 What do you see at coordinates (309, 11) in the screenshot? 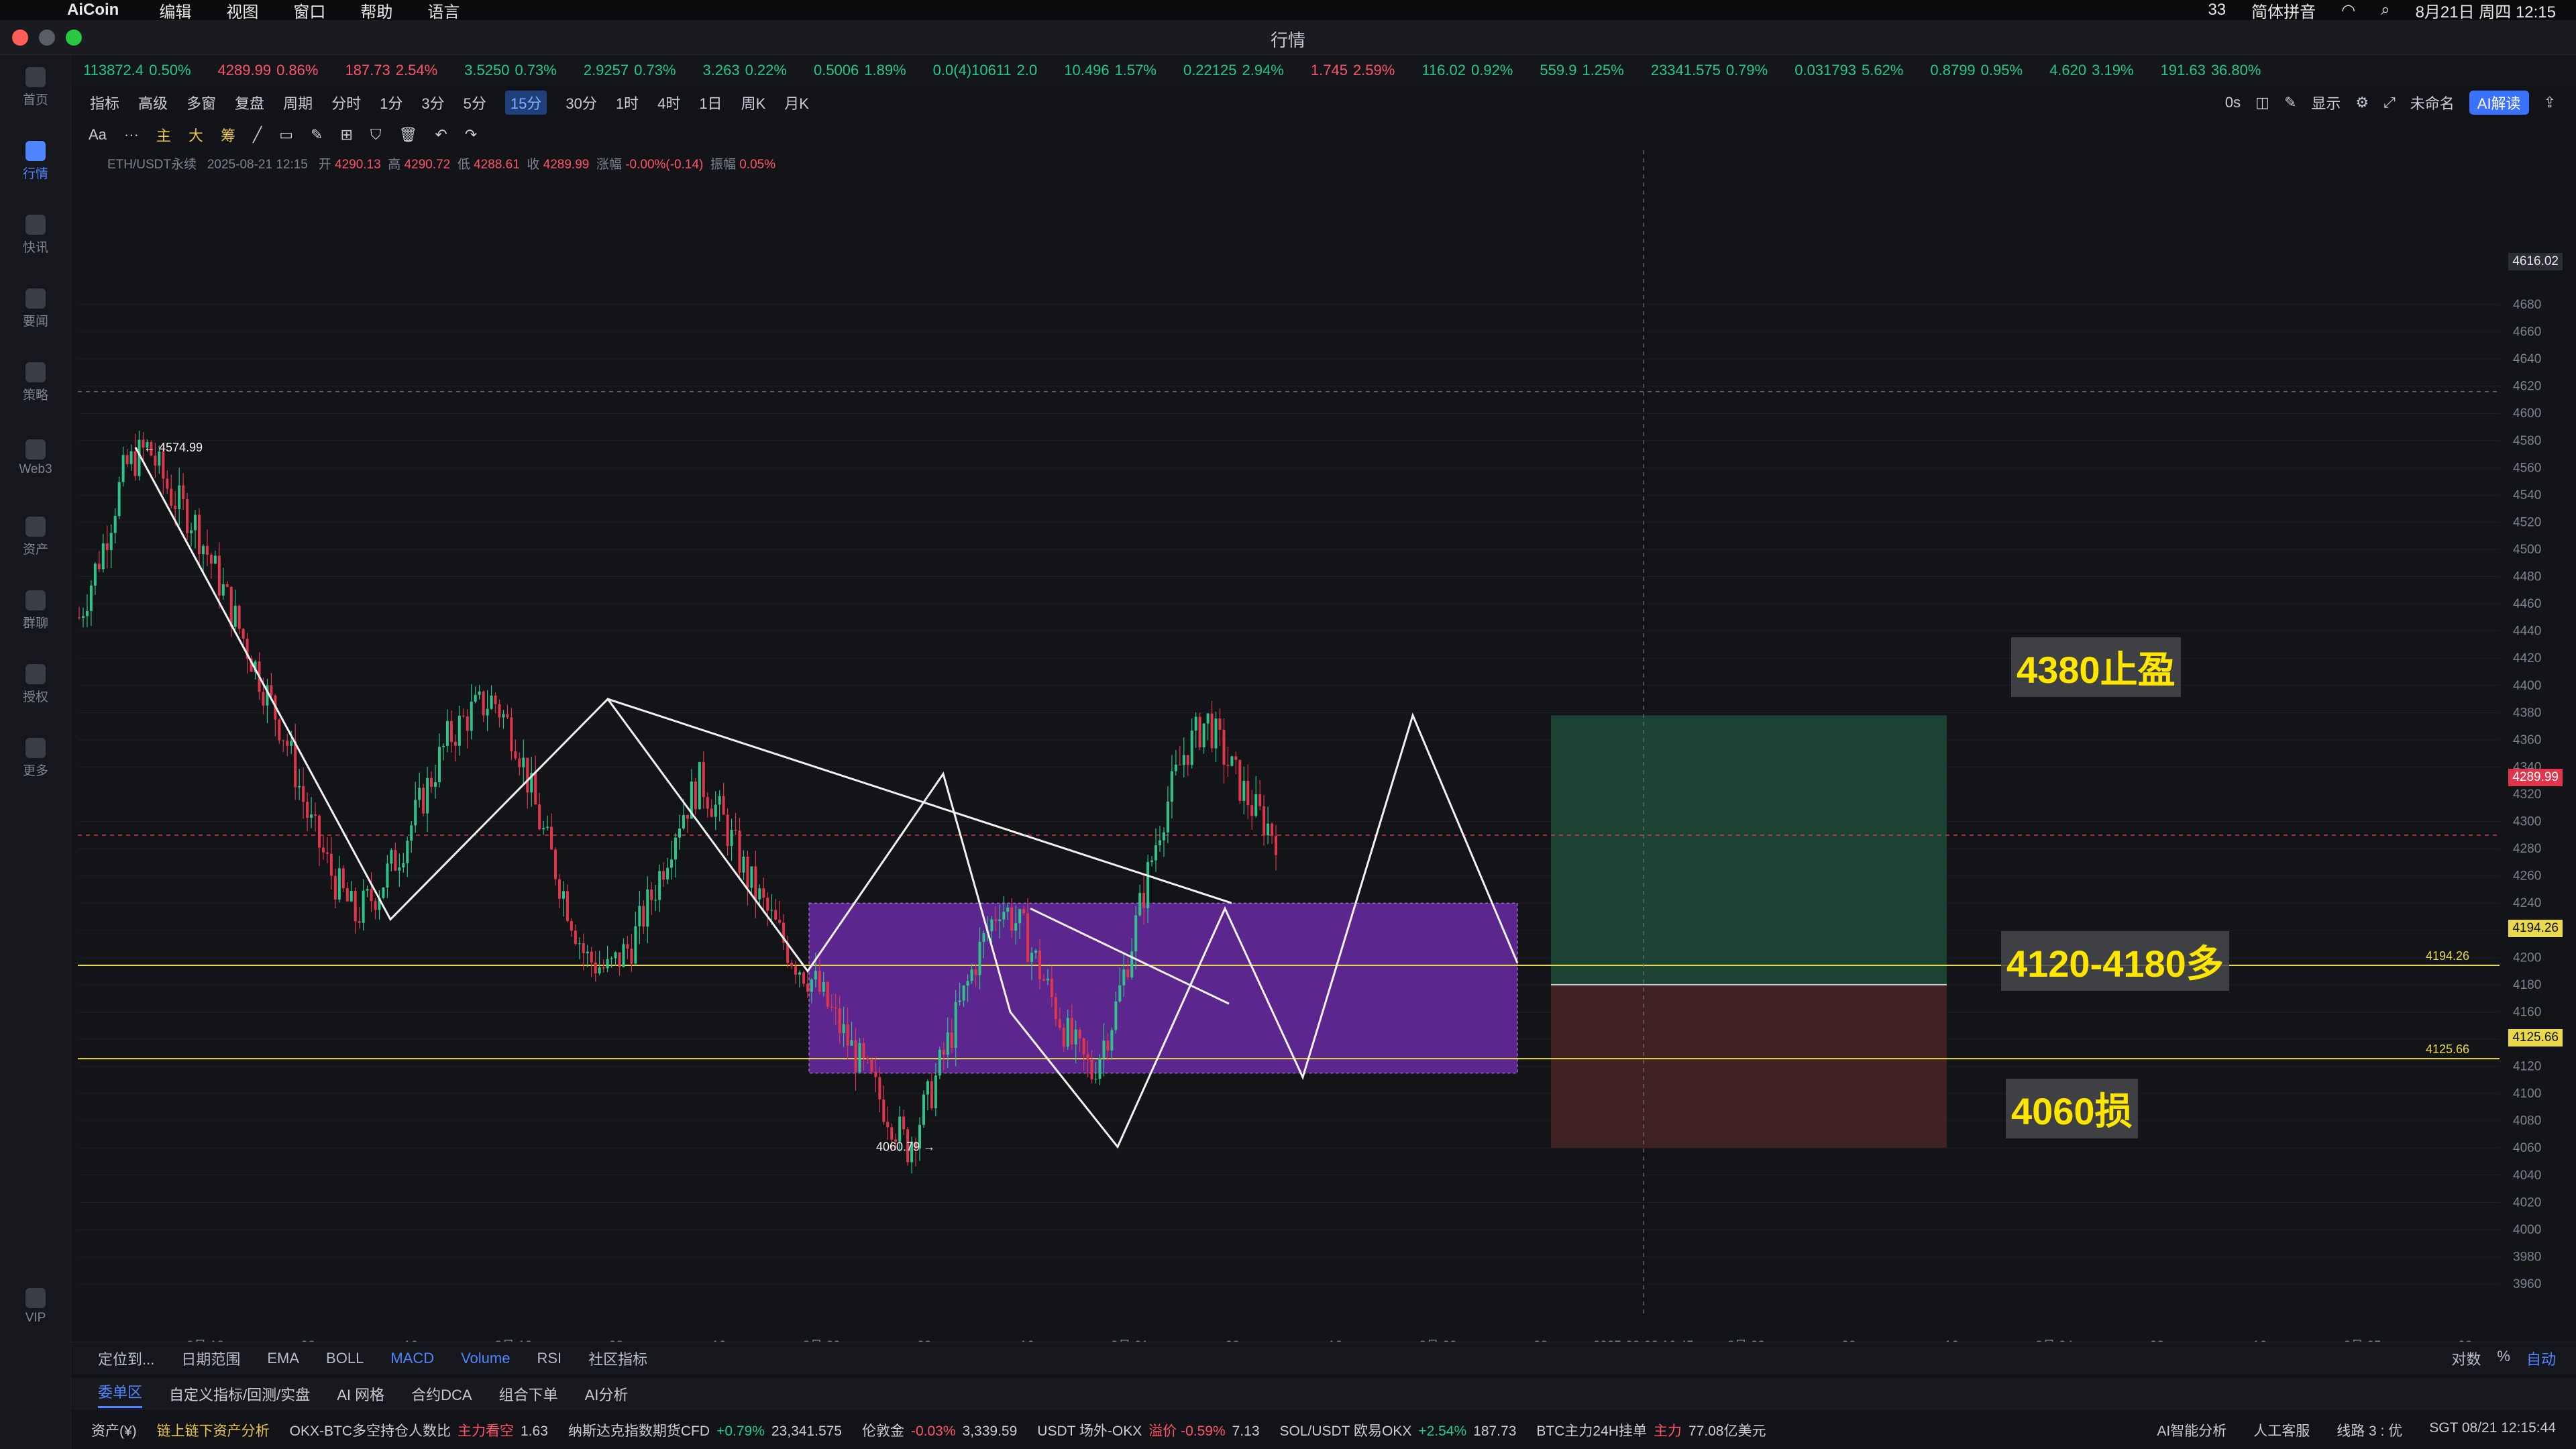
I see `menu-window: 窗口` at bounding box center [309, 11].